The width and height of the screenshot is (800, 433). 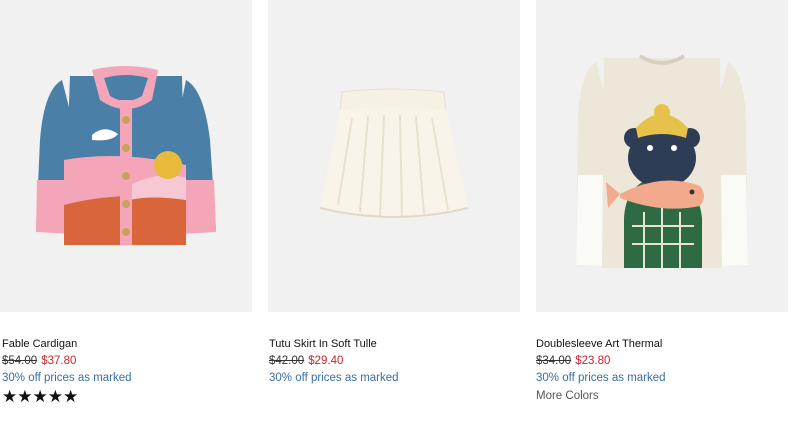 What do you see at coordinates (323, 344) in the screenshot?
I see `product-name: Tutu Skirt In Soft Tulle` at bounding box center [323, 344].